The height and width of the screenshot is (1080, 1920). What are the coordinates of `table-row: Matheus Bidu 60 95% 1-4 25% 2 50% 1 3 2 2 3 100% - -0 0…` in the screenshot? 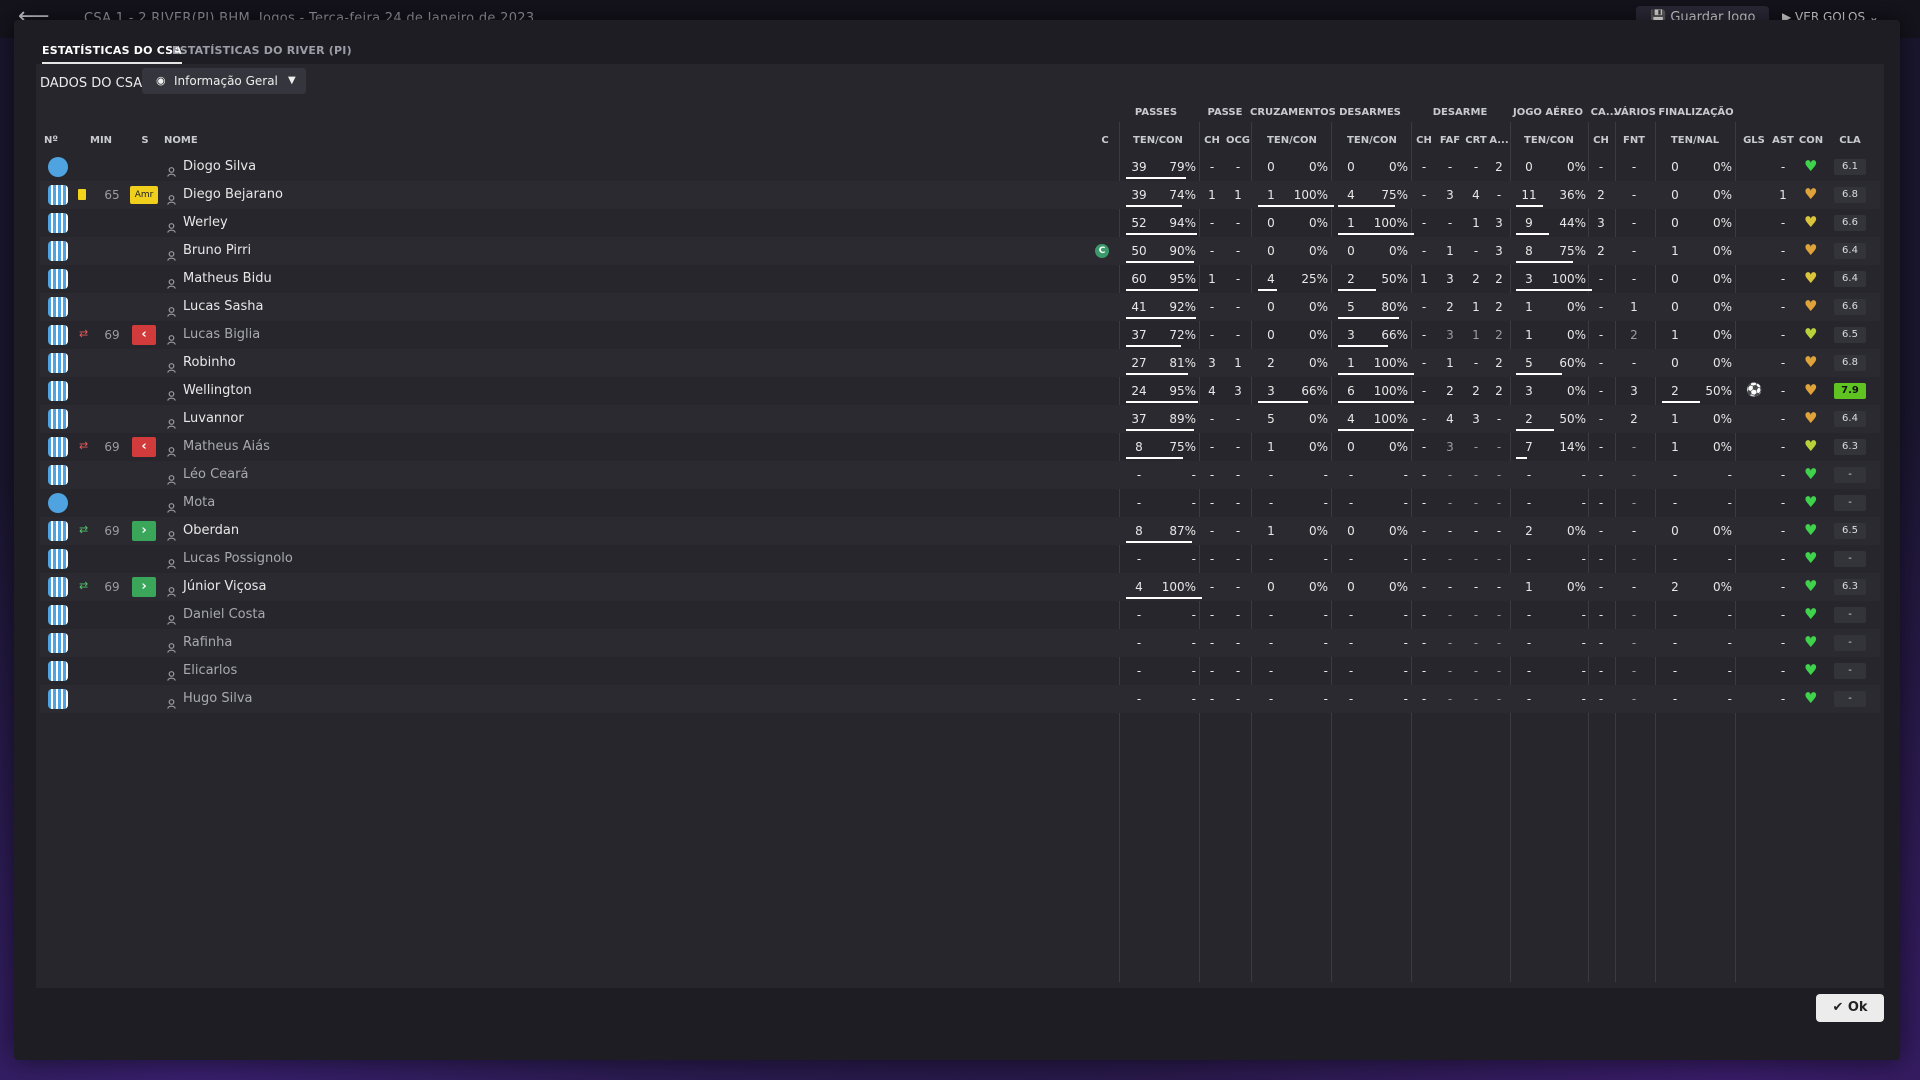 It's located at (960, 279).